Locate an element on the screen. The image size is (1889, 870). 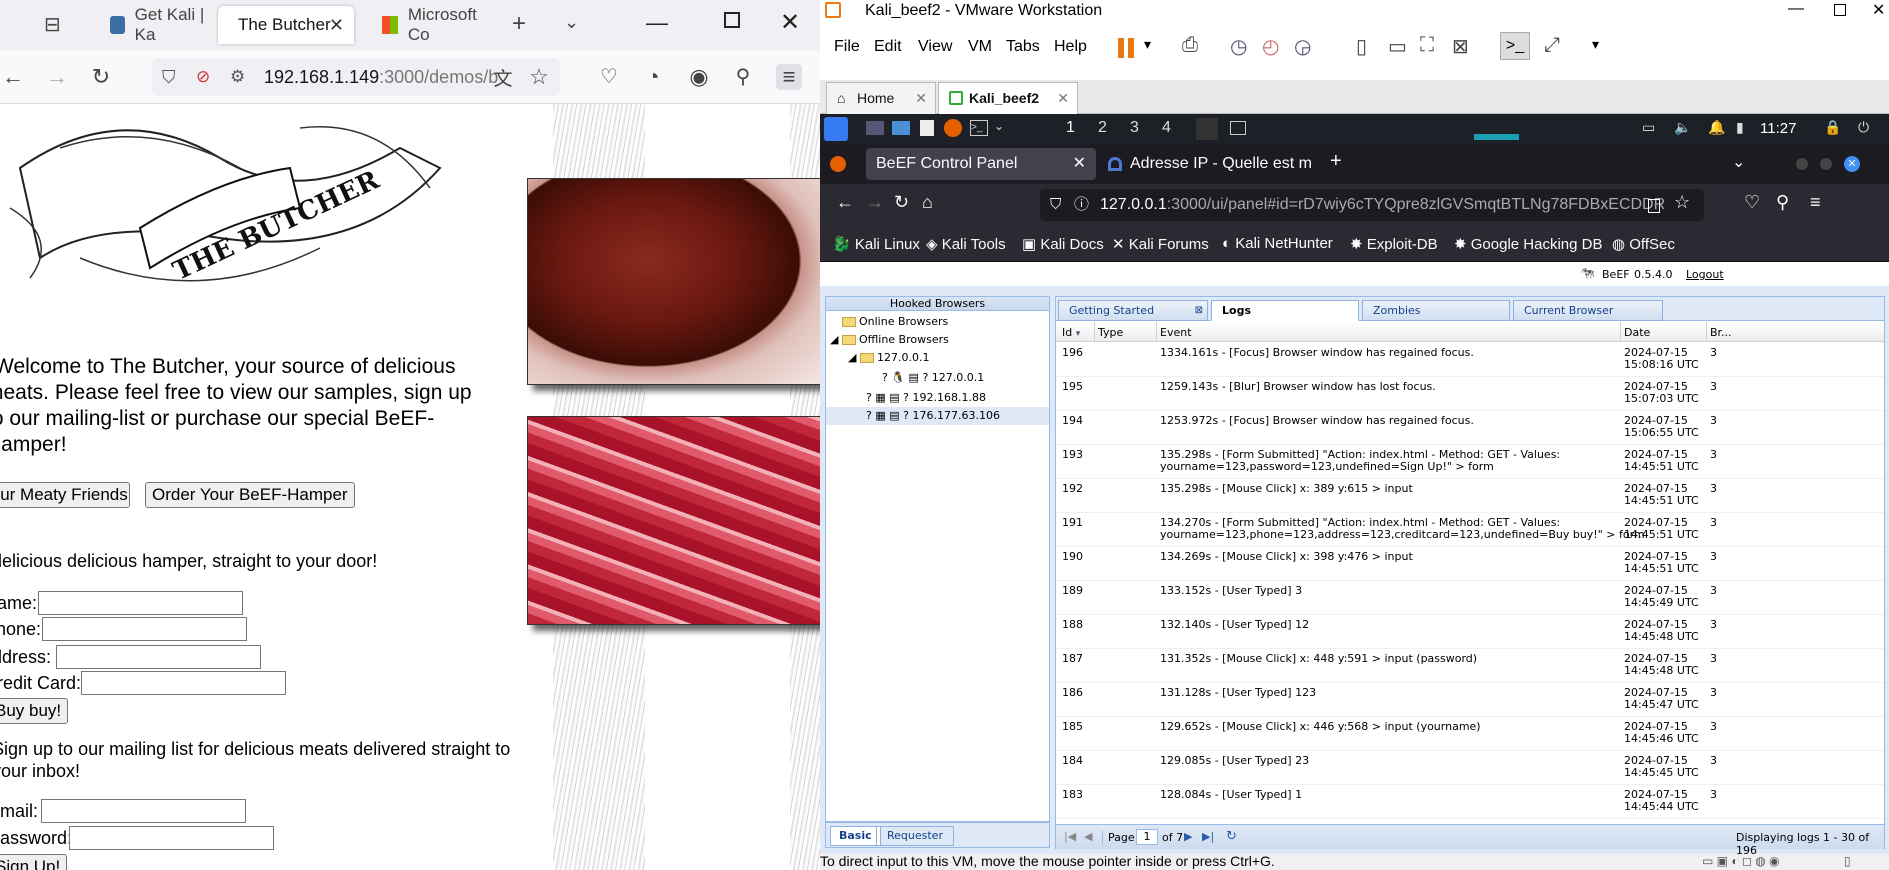
pause-dropdown-icon: ▾ is located at coordinates (1147, 44).